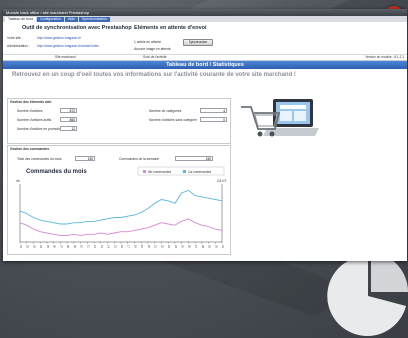 Image resolution: width=408 pixels, height=338 pixels. I want to click on x-tick-label: 31, so click(223, 246).